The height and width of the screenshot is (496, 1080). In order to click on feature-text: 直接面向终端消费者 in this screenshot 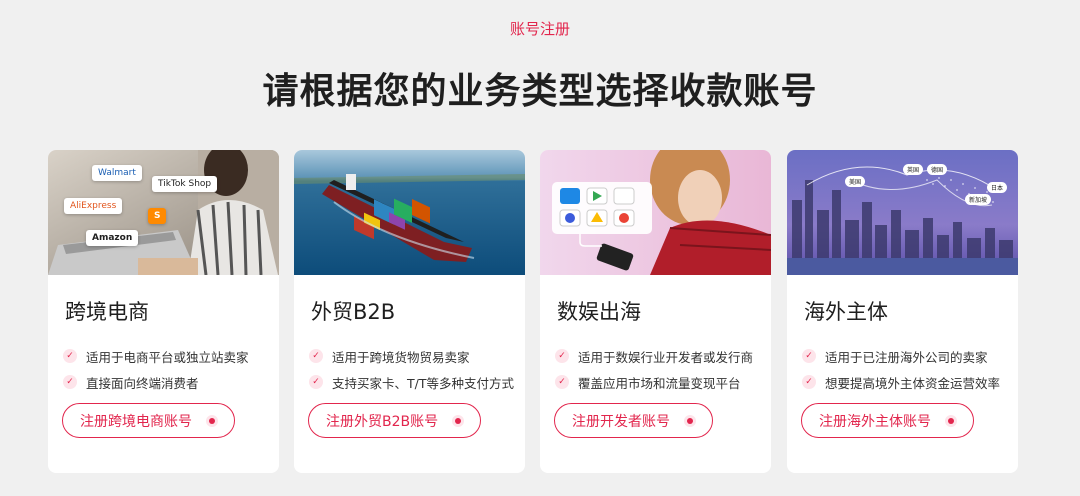, I will do `click(142, 383)`.